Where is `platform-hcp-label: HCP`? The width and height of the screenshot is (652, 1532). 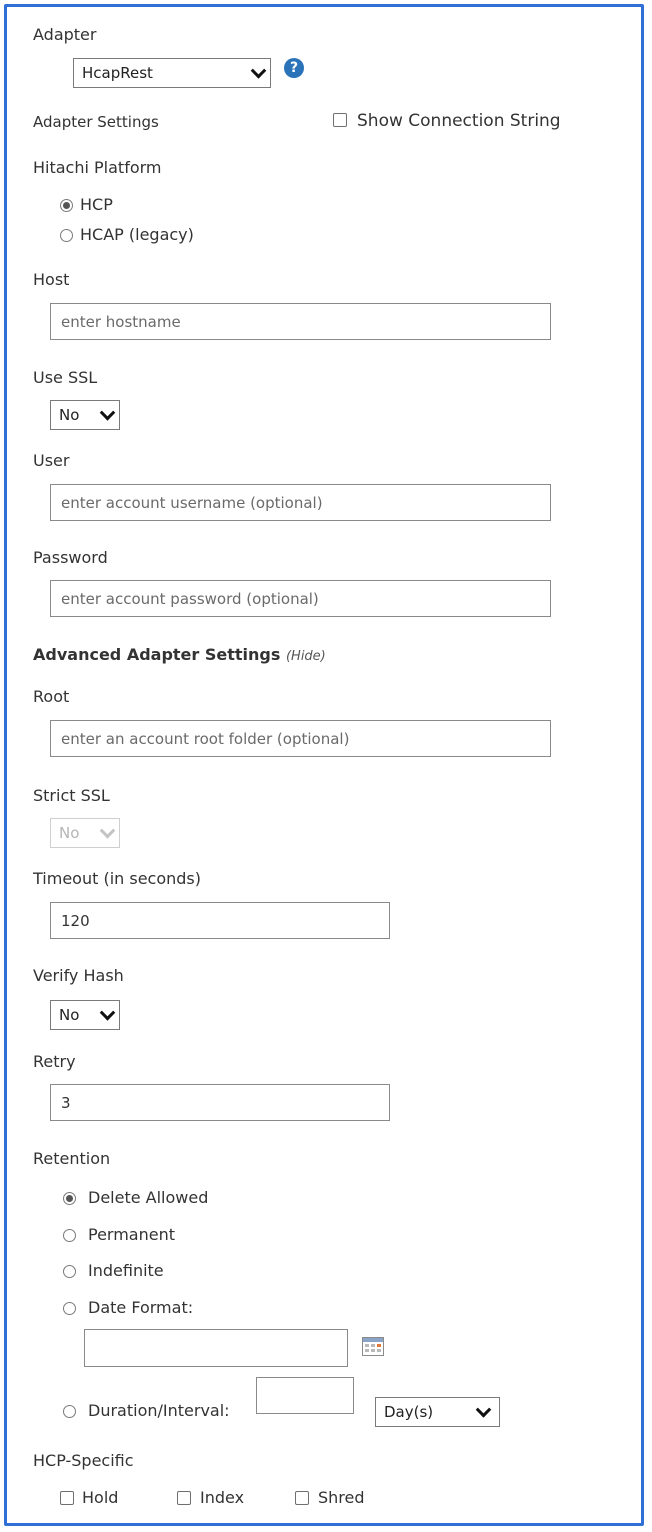
platform-hcp-label: HCP is located at coordinates (96, 204).